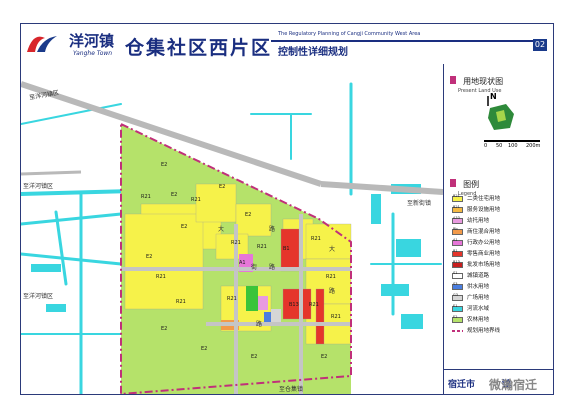  What do you see at coordinates (72, 219) in the screenshot?
I see `river-southwest` at bounding box center [72, 219].